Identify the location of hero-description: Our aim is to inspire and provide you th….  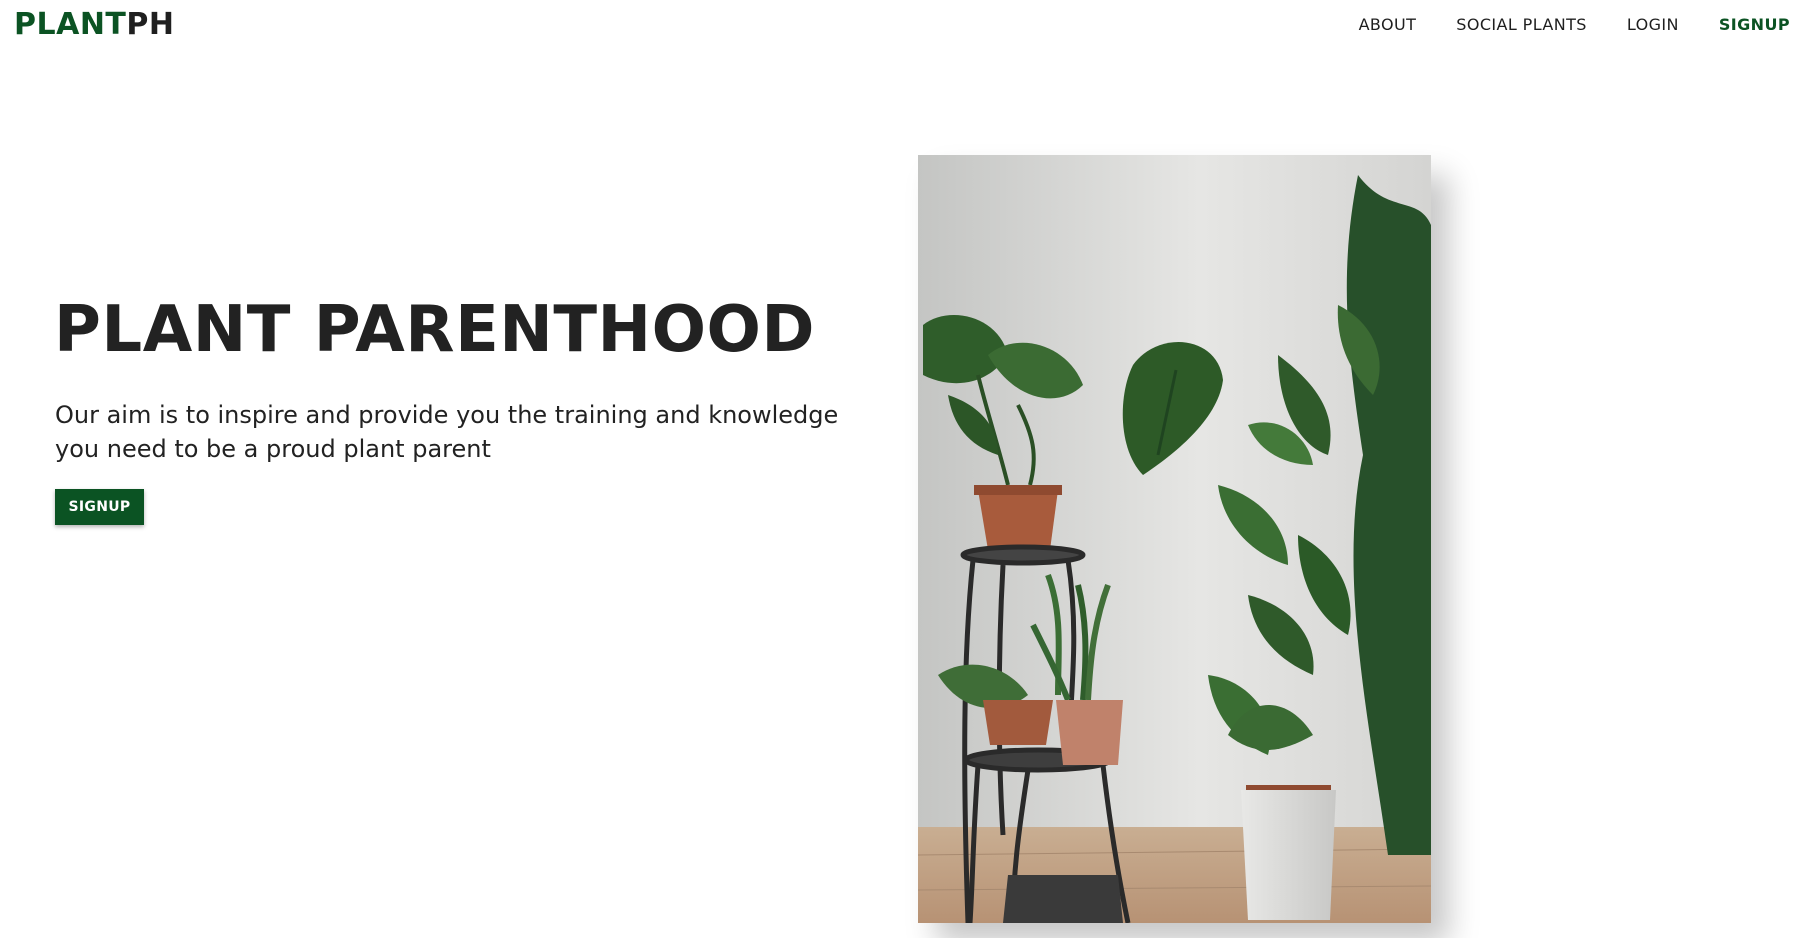
(447, 432).